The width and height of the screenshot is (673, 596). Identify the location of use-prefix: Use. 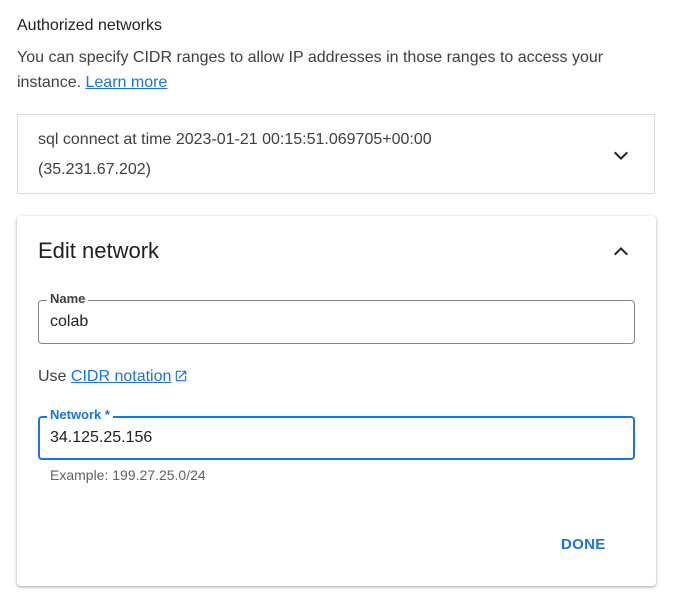
(52, 376).